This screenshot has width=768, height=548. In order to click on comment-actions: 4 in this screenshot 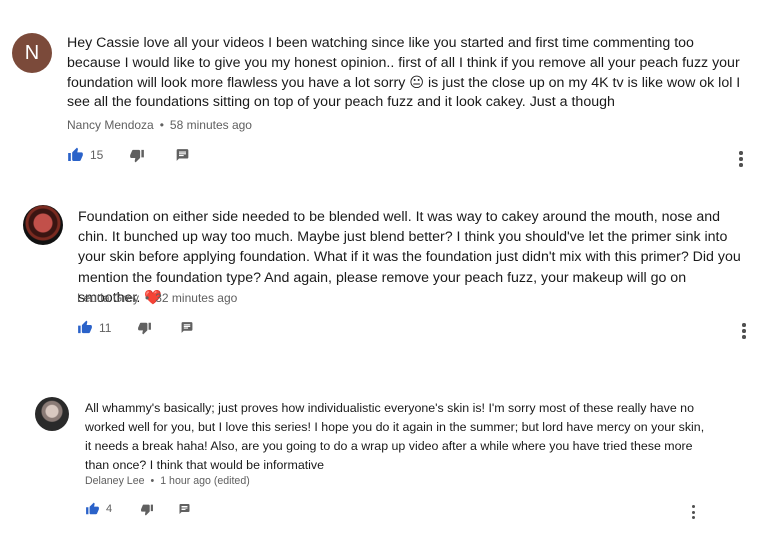, I will do `click(138, 509)`.